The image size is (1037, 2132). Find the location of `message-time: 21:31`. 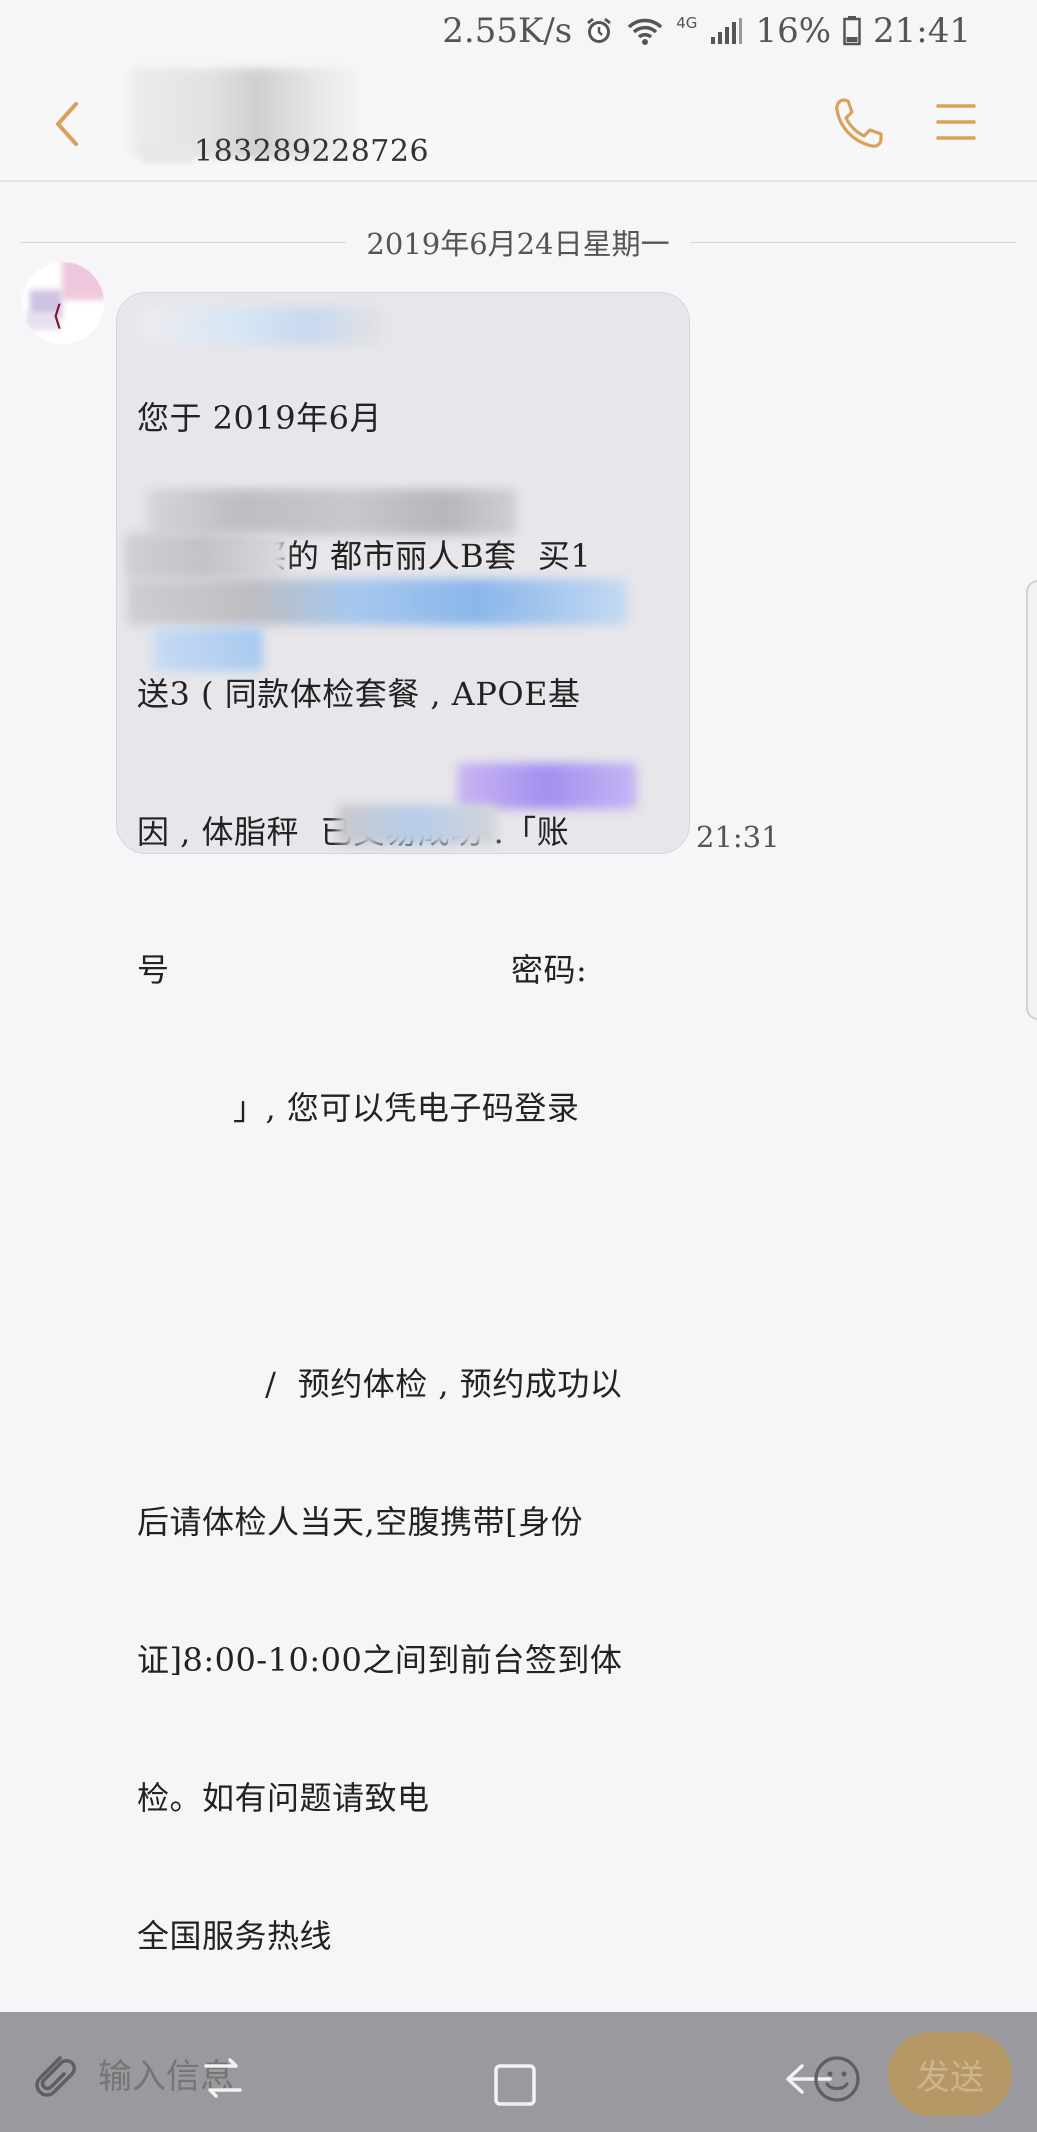

message-time: 21:31 is located at coordinates (738, 837).